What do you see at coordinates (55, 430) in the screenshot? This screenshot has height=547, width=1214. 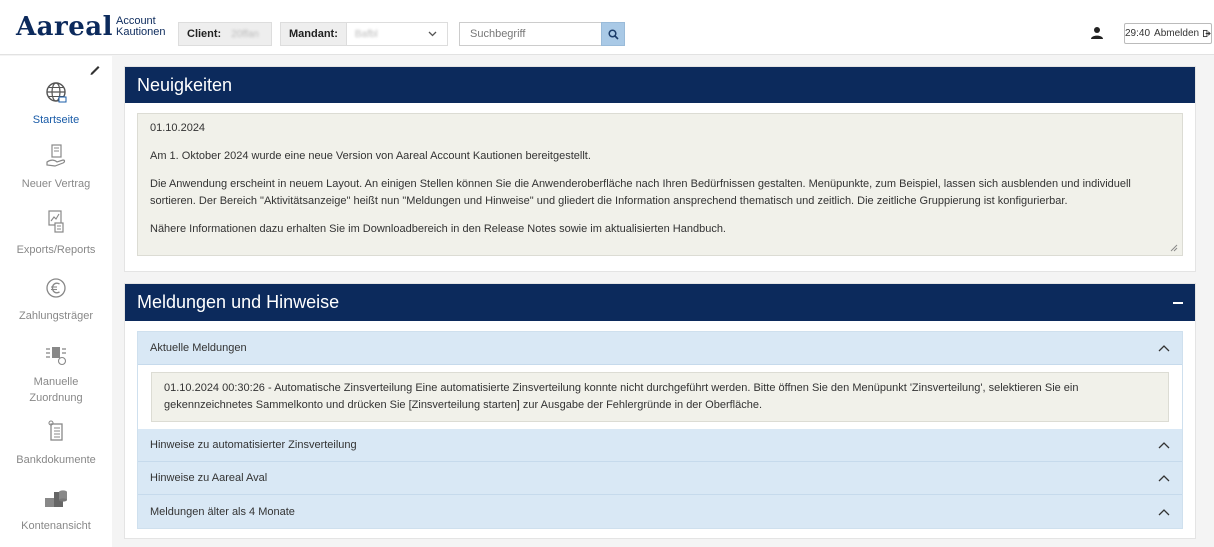 I see `bank-document-icon` at bounding box center [55, 430].